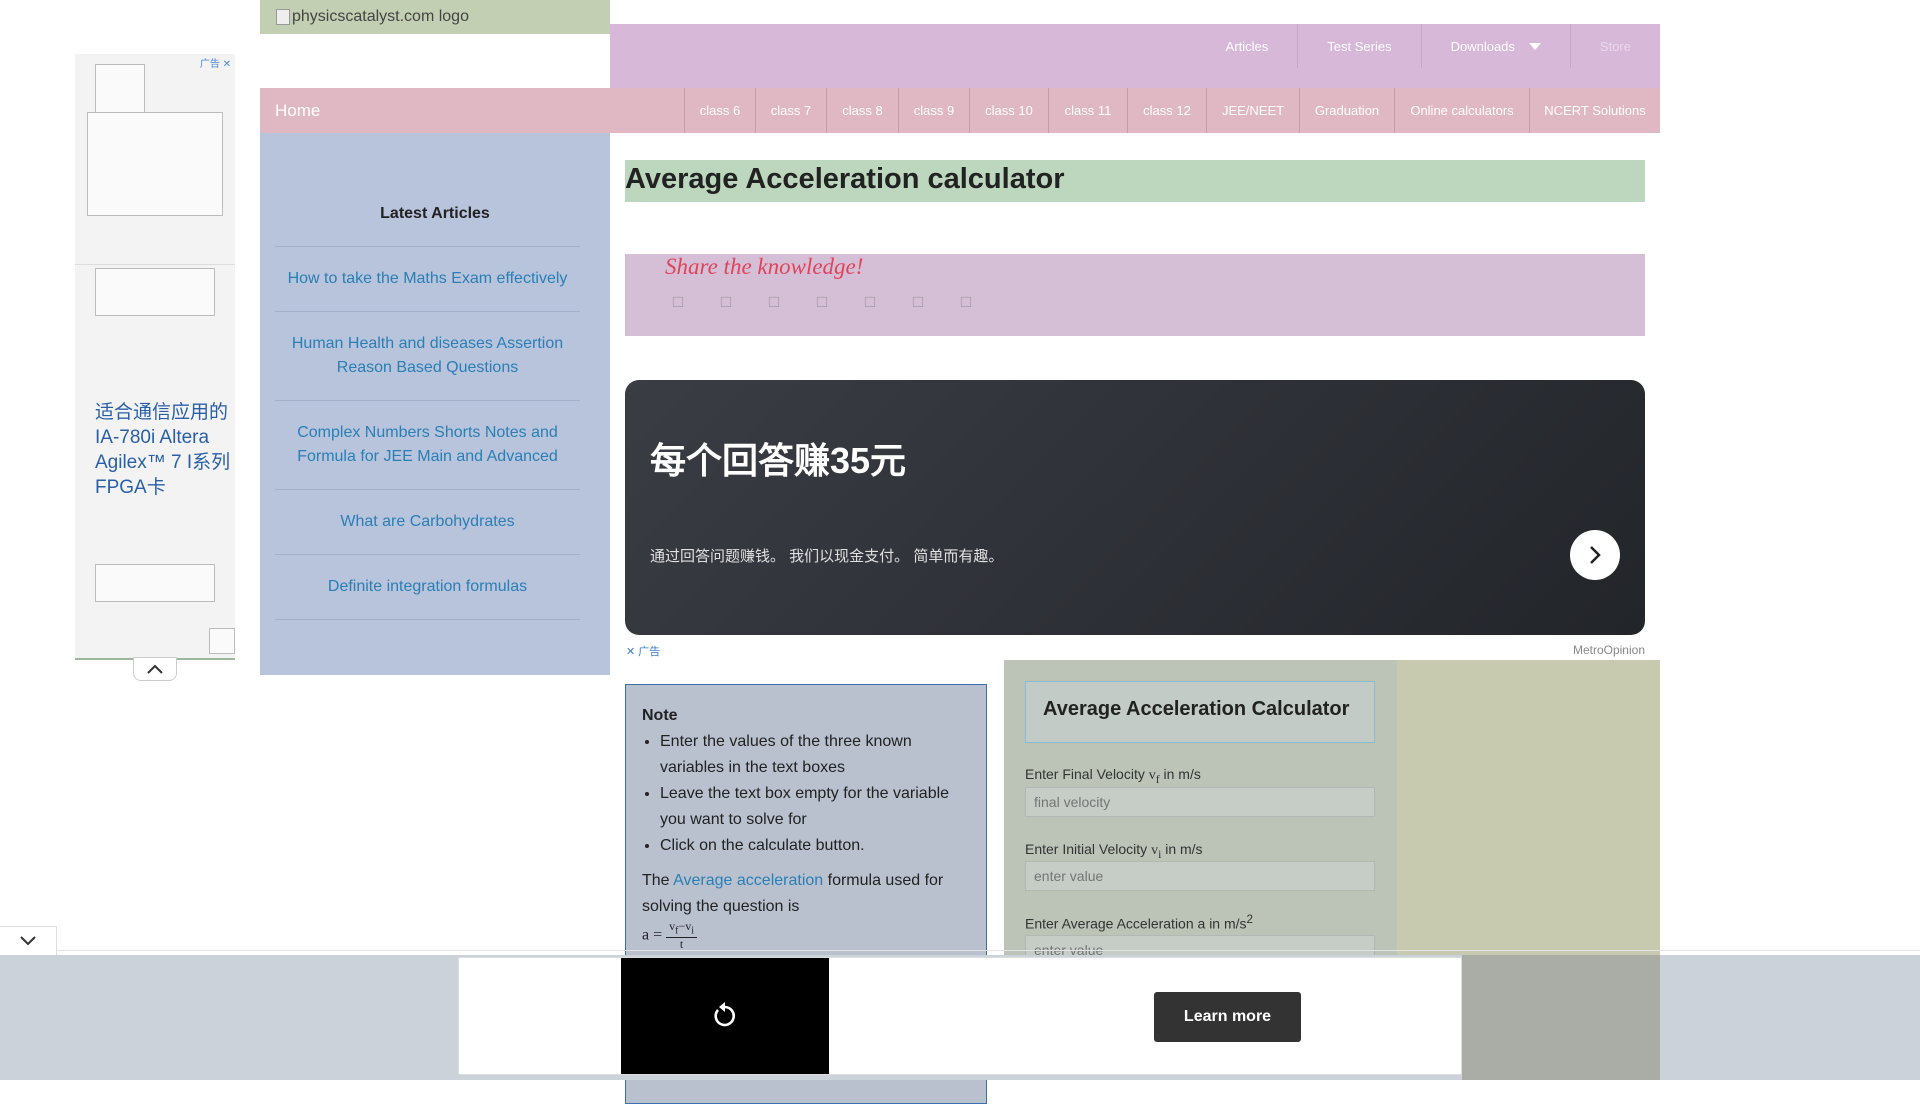 This screenshot has width=1920, height=1104. I want to click on nav-jee-neet: JEE/NEET, so click(1252, 110).